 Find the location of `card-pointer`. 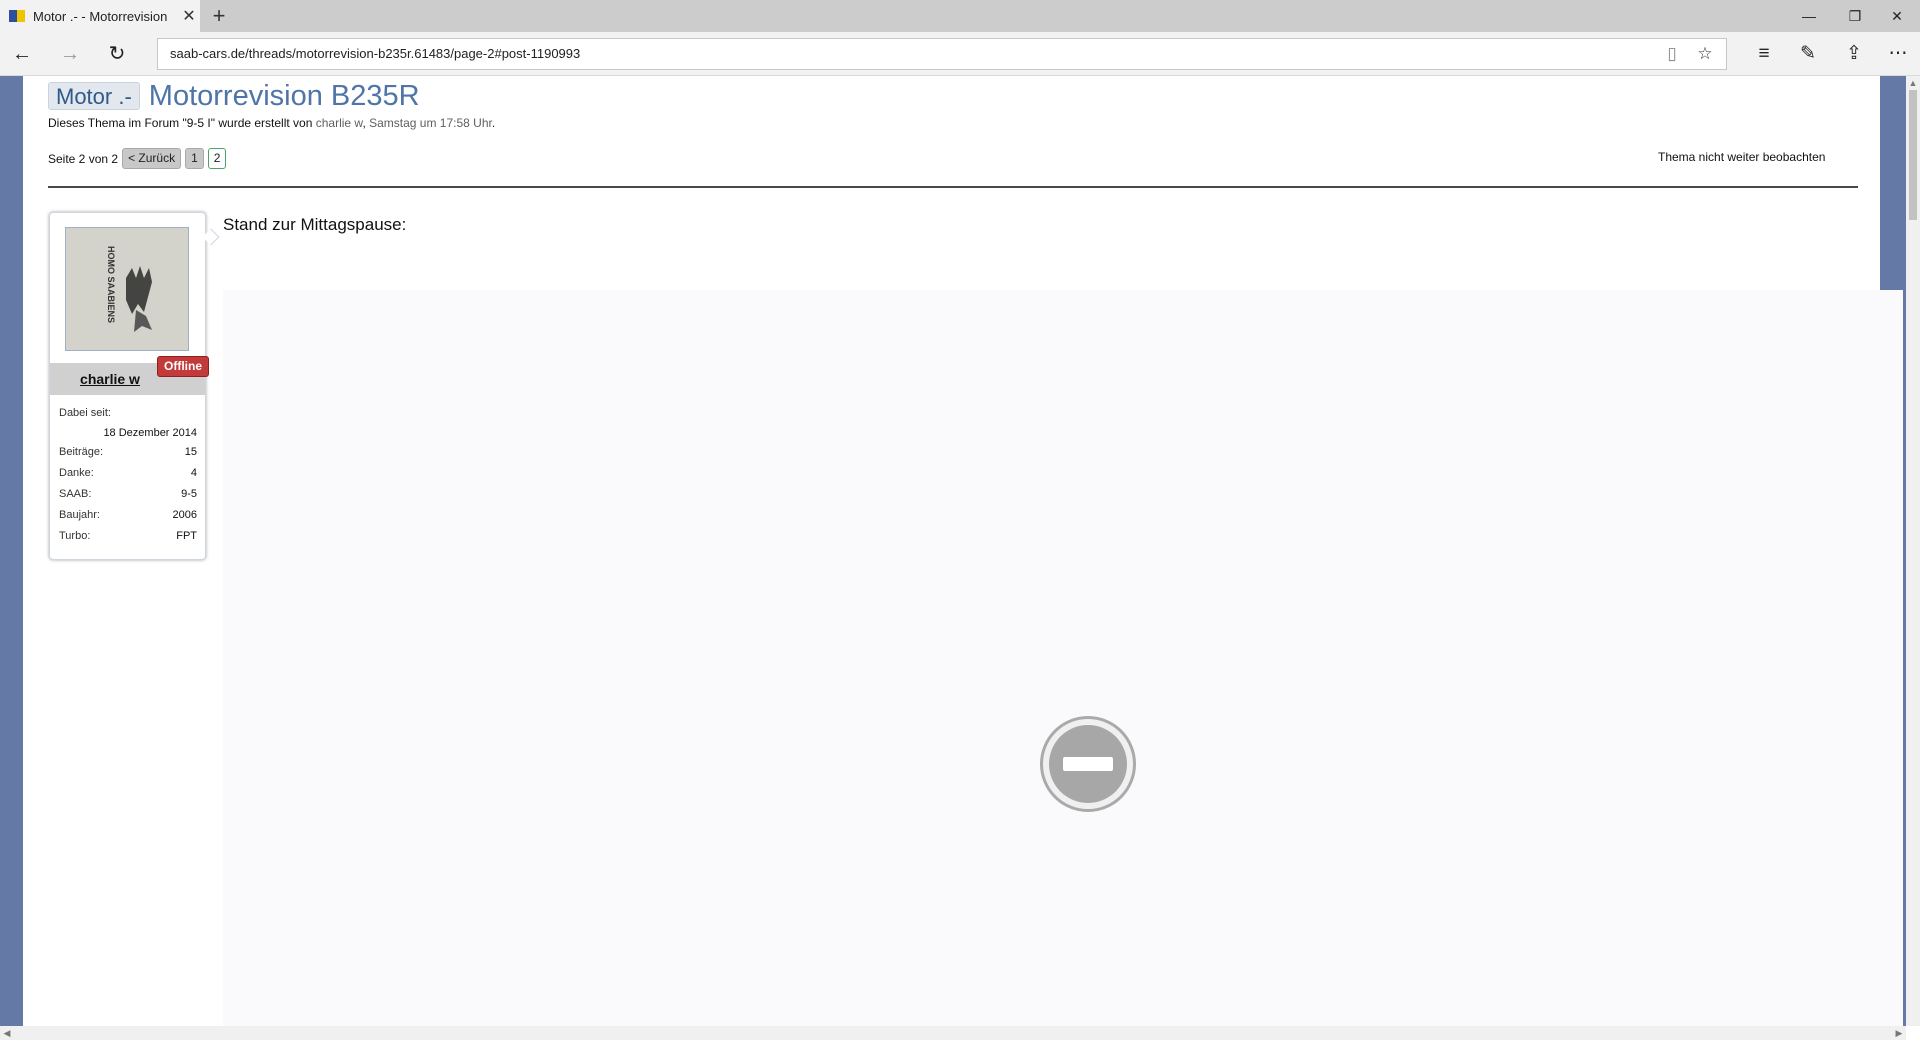

card-pointer is located at coordinates (211, 237).